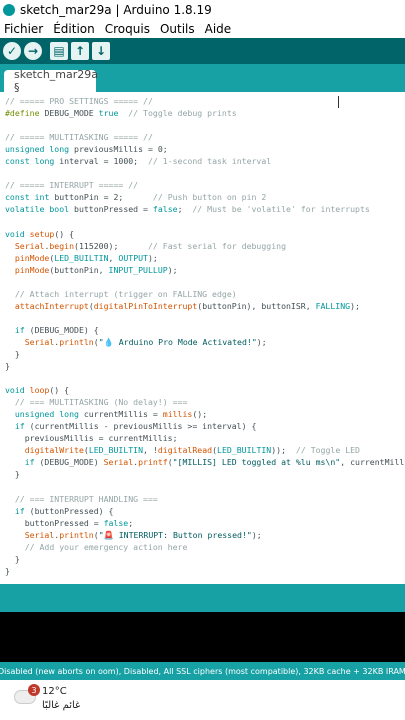  I want to click on arrow-up-icon: ↑, so click(80, 51).